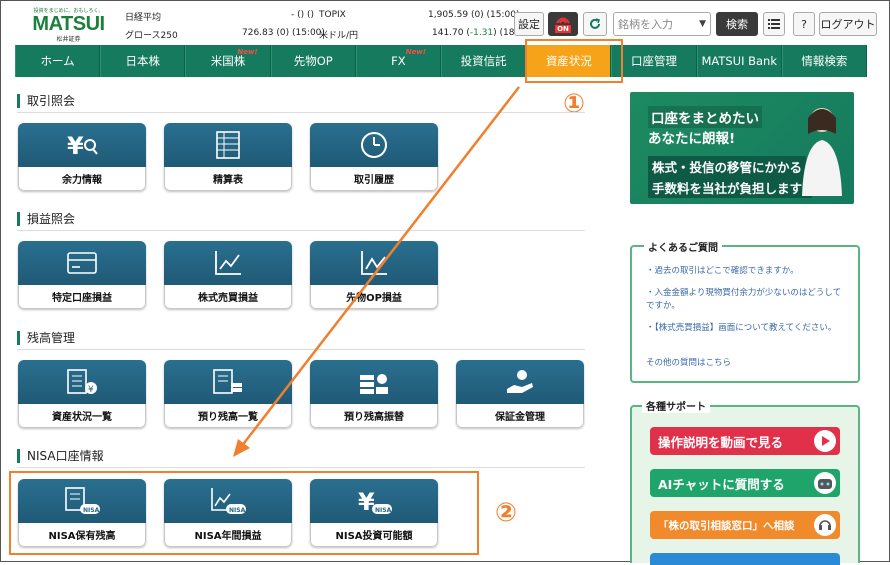 Image resolution: width=890 pixels, height=565 pixels. Describe the element at coordinates (745, 441) in the screenshot. I see `video-guide-button: 操作説明を動画で見る` at that location.